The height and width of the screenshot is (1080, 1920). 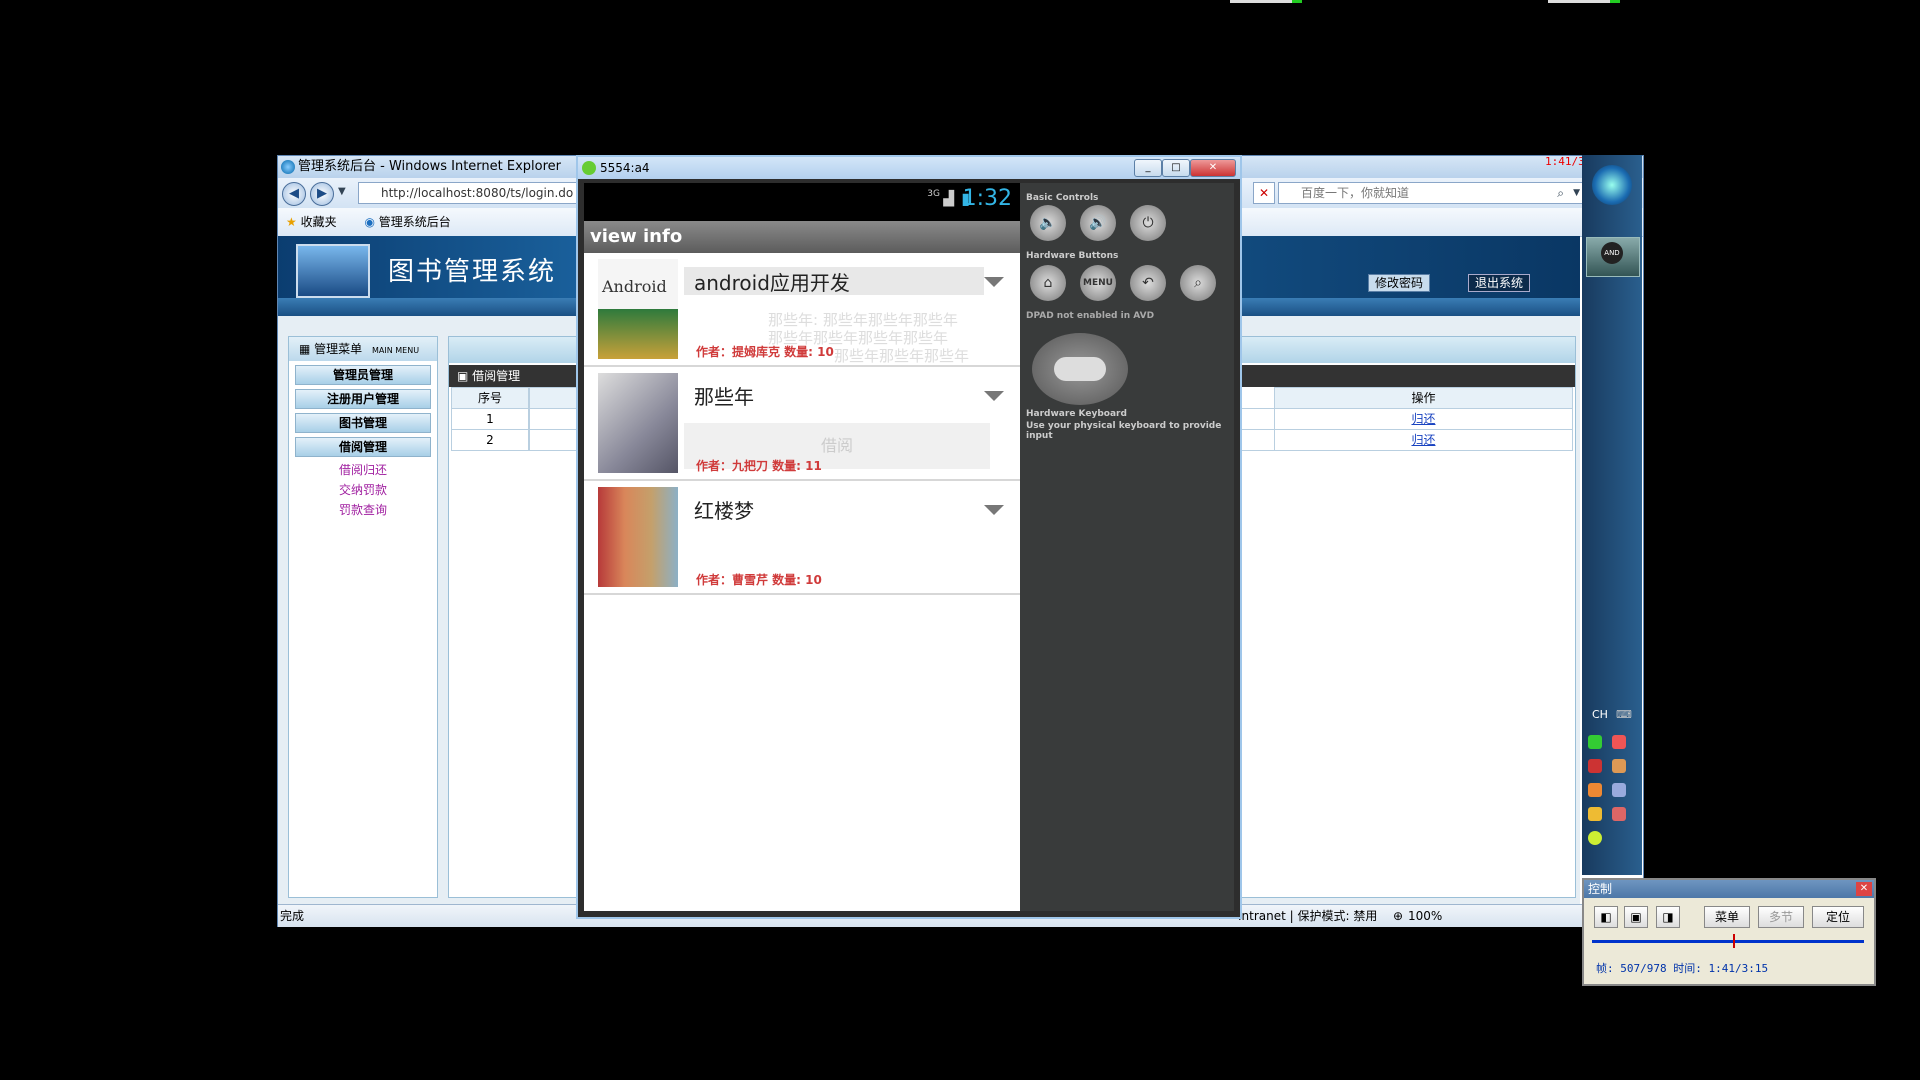 I want to click on frame-info: 帧: 507/978 时间: 1:41/3:15, so click(x=1682, y=968).